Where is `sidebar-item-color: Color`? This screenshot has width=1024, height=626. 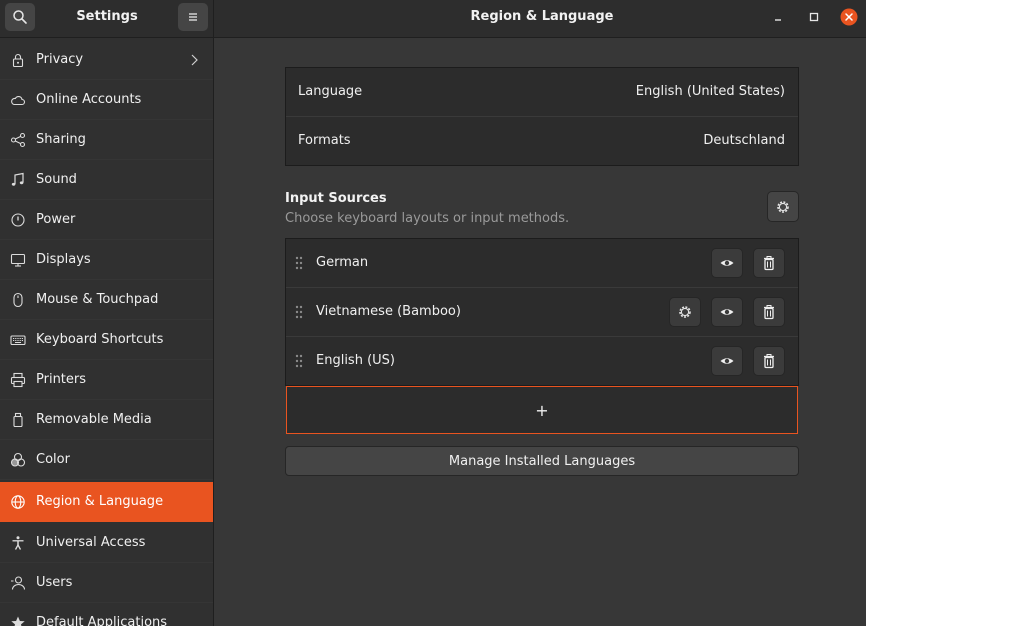 sidebar-item-color: Color is located at coordinates (106, 460).